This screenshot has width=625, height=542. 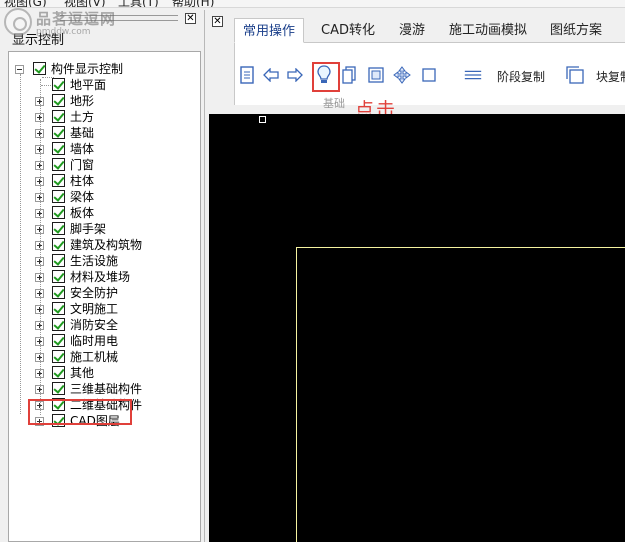 I want to click on menu-item: 视图(G), so click(x=25, y=3).